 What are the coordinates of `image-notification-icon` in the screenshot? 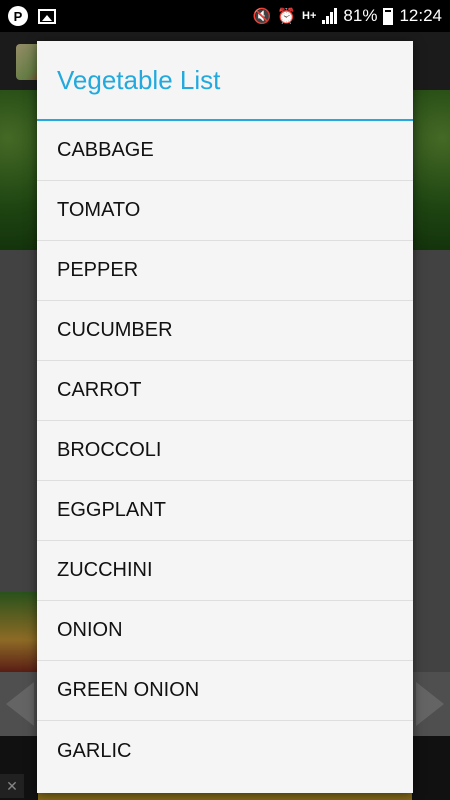 It's located at (47, 16).